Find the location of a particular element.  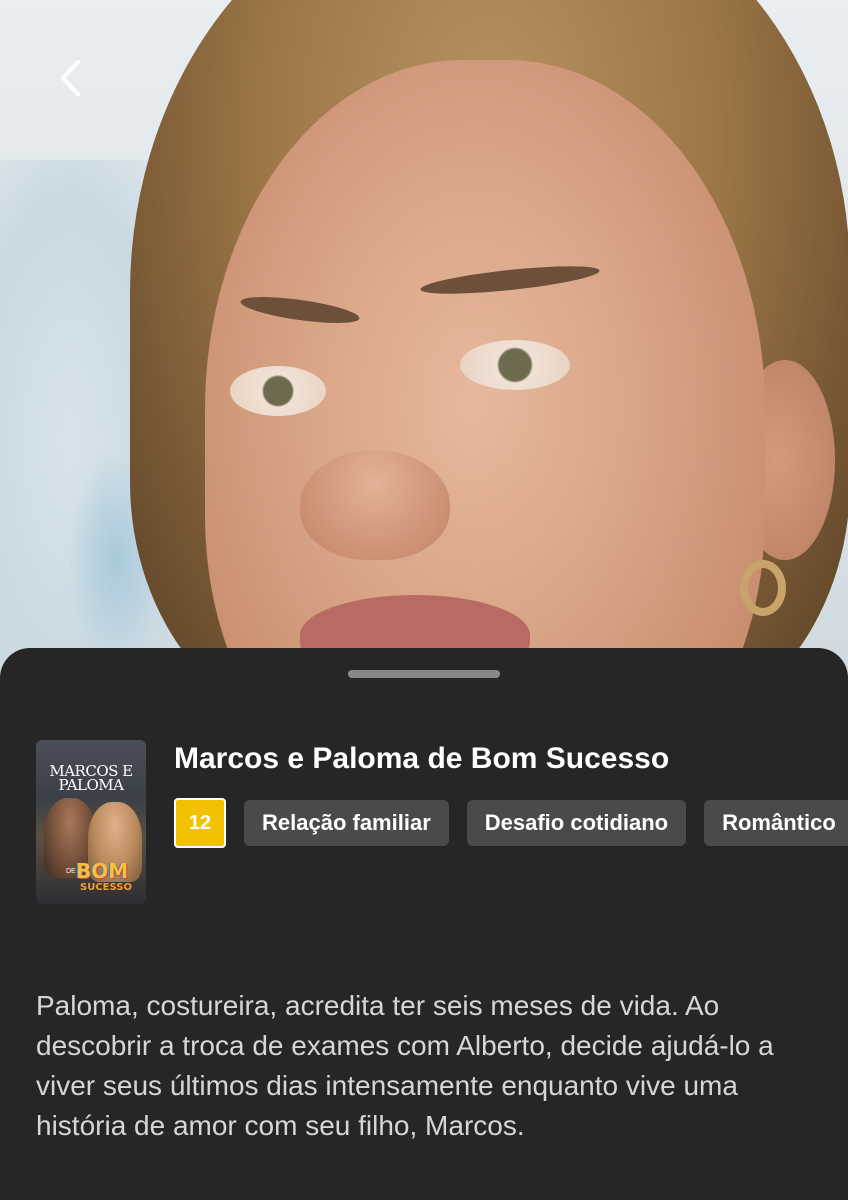

poster-title: MARCOS E PALOMA is located at coordinates (91, 778).